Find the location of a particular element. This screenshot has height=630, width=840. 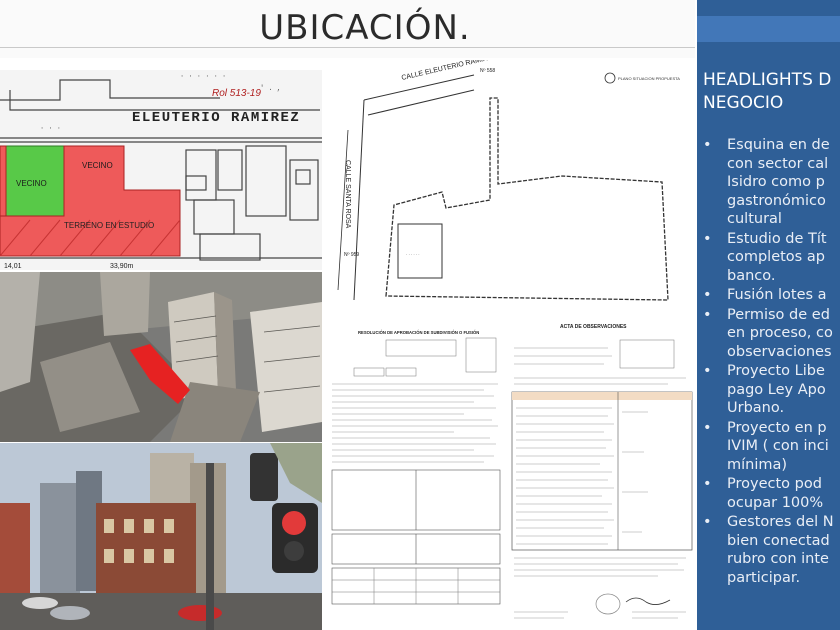

bullet-item: Proyecto Libe pago Ley Apo Urbano. is located at coordinates (771, 390).